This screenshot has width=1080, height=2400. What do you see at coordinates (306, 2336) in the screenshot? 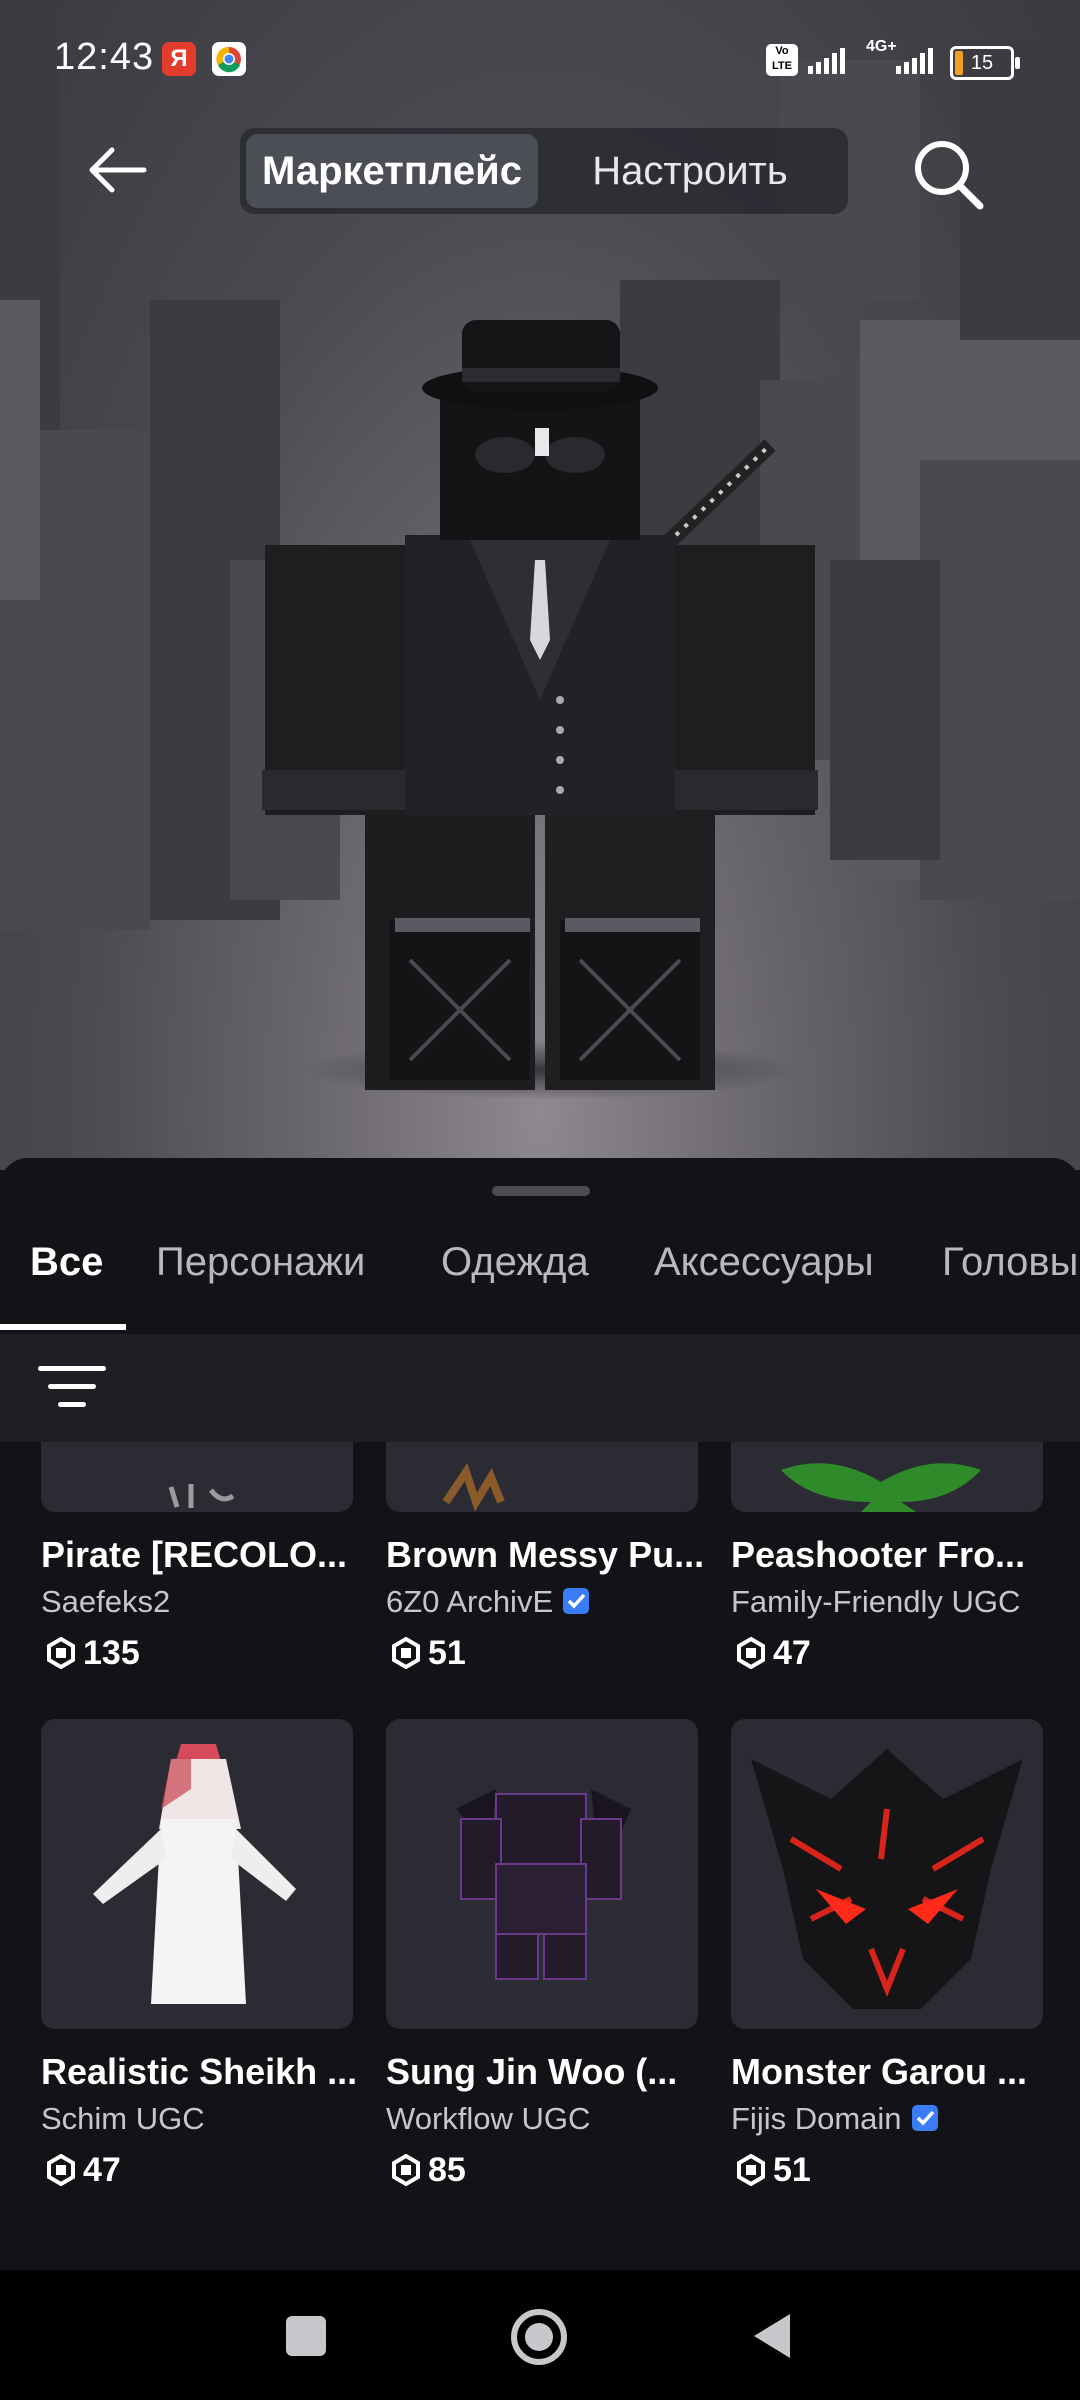
I see `recents-button` at bounding box center [306, 2336].